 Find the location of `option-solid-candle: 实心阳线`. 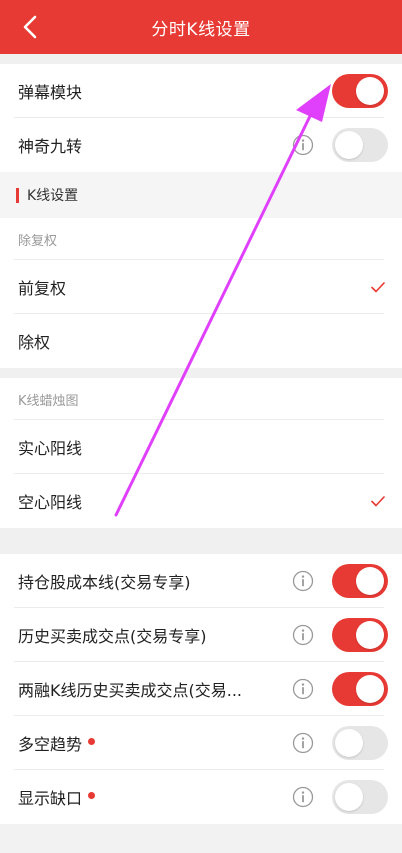

option-solid-candle: 实心阳线 is located at coordinates (201, 447).